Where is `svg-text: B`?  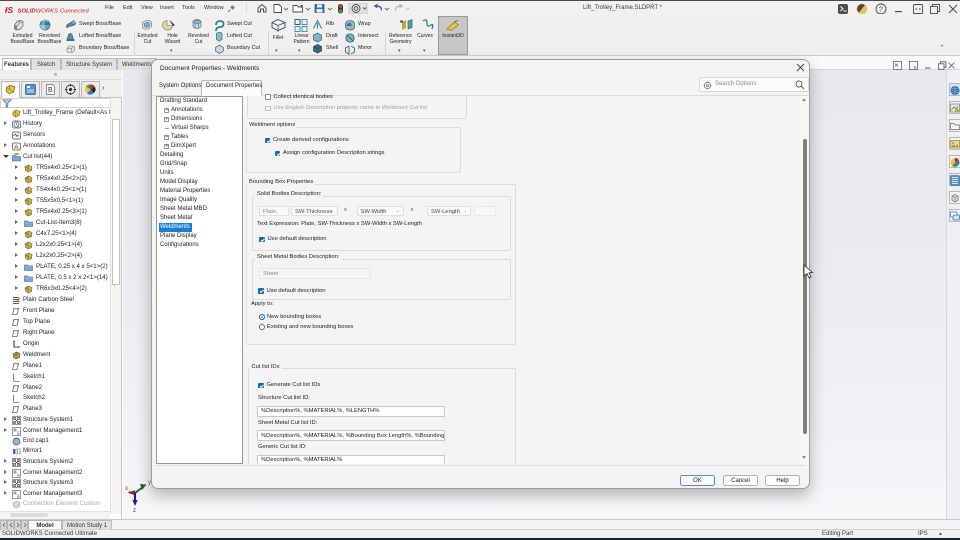
svg-text: B is located at coordinates (50, 90).